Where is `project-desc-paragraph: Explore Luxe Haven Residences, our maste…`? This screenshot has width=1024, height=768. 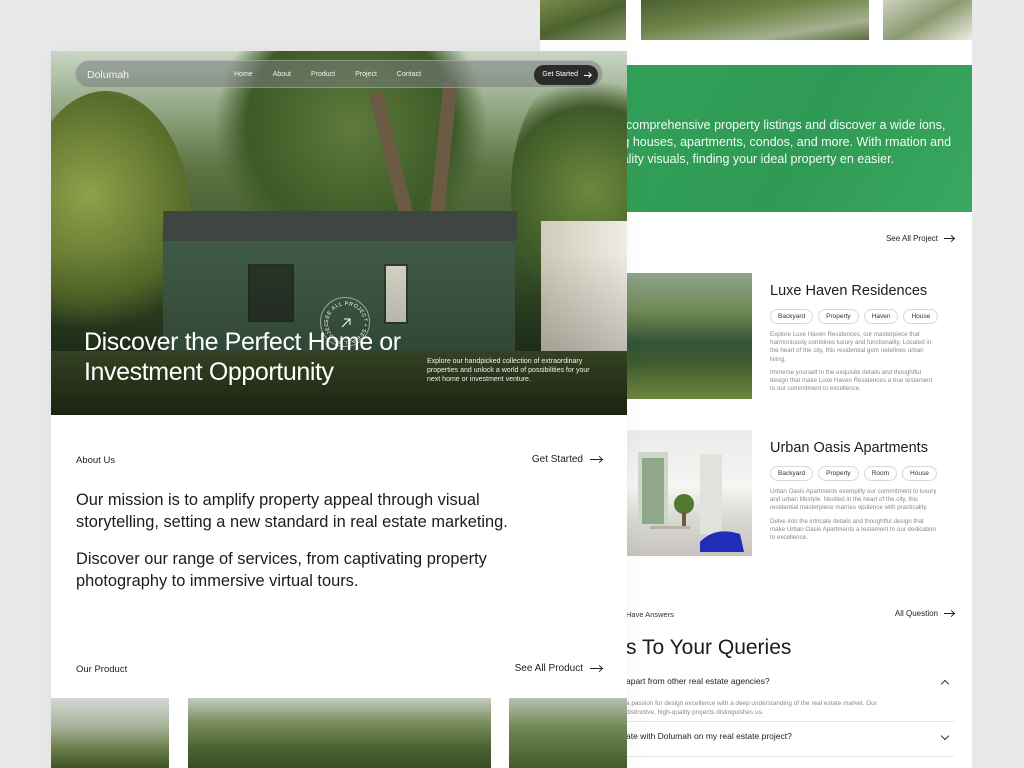
project-desc-paragraph: Explore Luxe Haven Residences, our maste… is located at coordinates (851, 347).